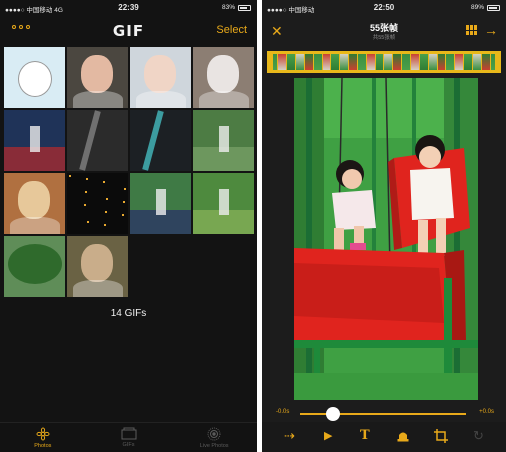 This screenshot has width=506, height=452. I want to click on direction-arrow-icon: ⇢, so click(289, 436).